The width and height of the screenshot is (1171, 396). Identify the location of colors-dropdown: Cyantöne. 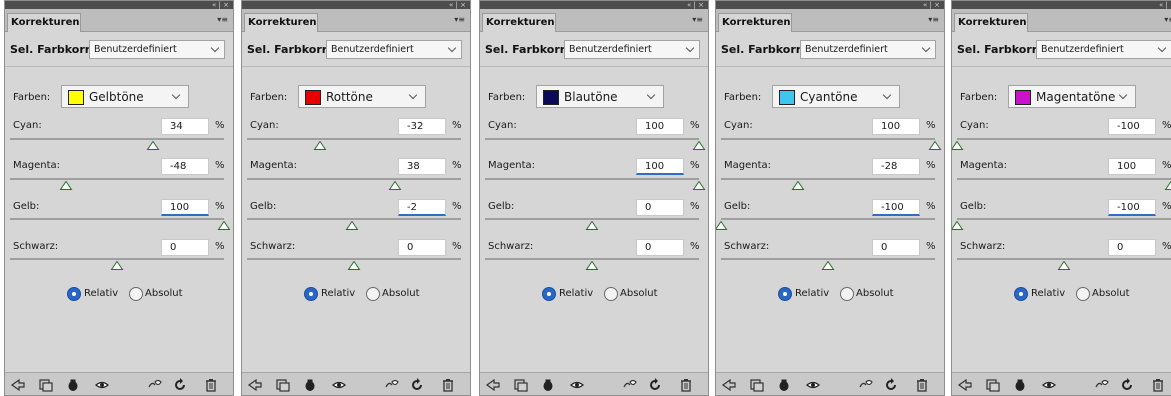
(836, 96).